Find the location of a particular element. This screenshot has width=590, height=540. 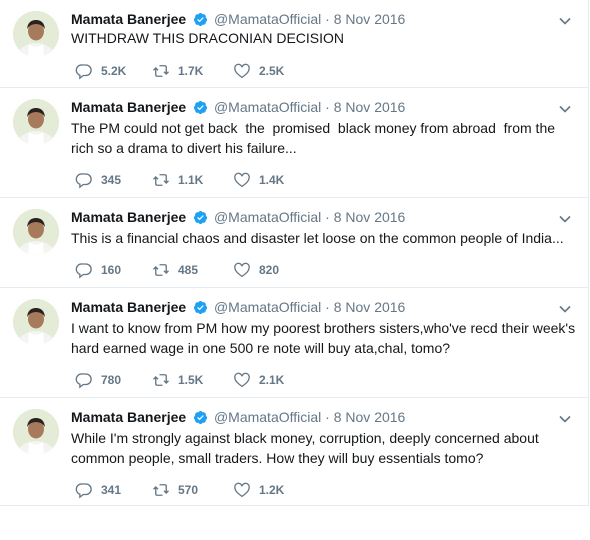

like-count: 1.2K is located at coordinates (272, 490).